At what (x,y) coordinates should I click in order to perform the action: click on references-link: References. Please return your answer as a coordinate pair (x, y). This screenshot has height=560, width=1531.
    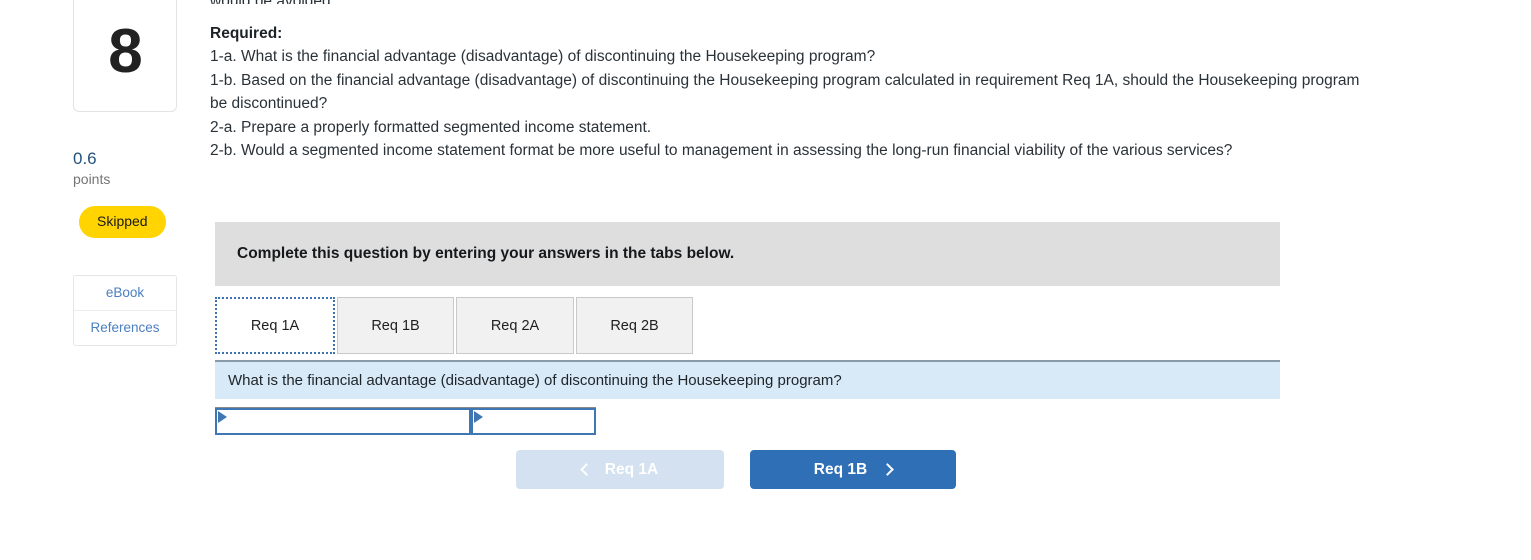
    Looking at the image, I should click on (125, 327).